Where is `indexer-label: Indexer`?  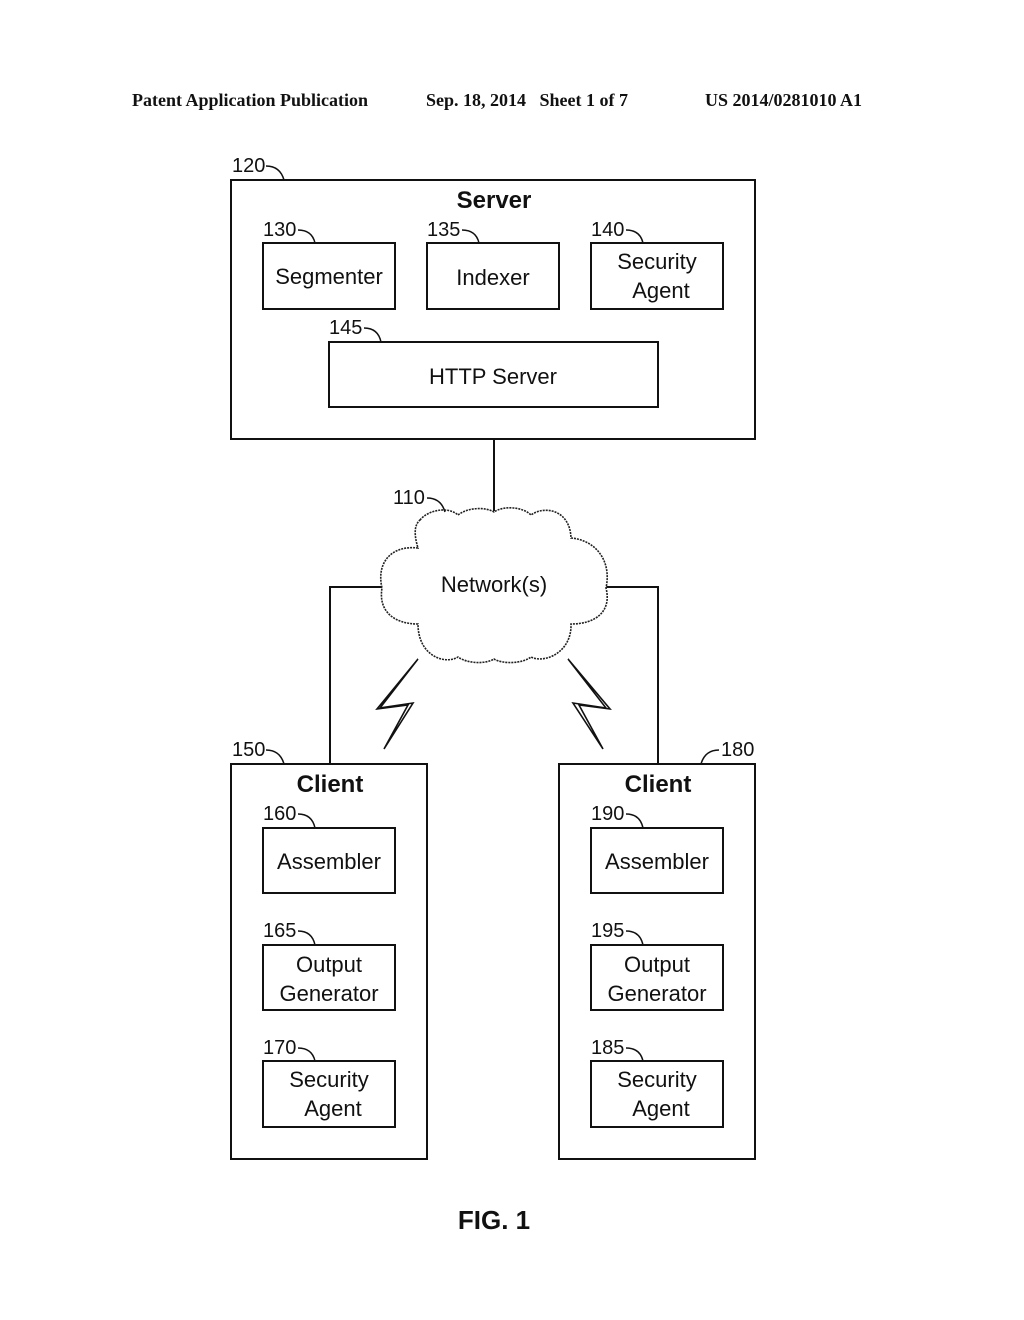 indexer-label: Indexer is located at coordinates (492, 277).